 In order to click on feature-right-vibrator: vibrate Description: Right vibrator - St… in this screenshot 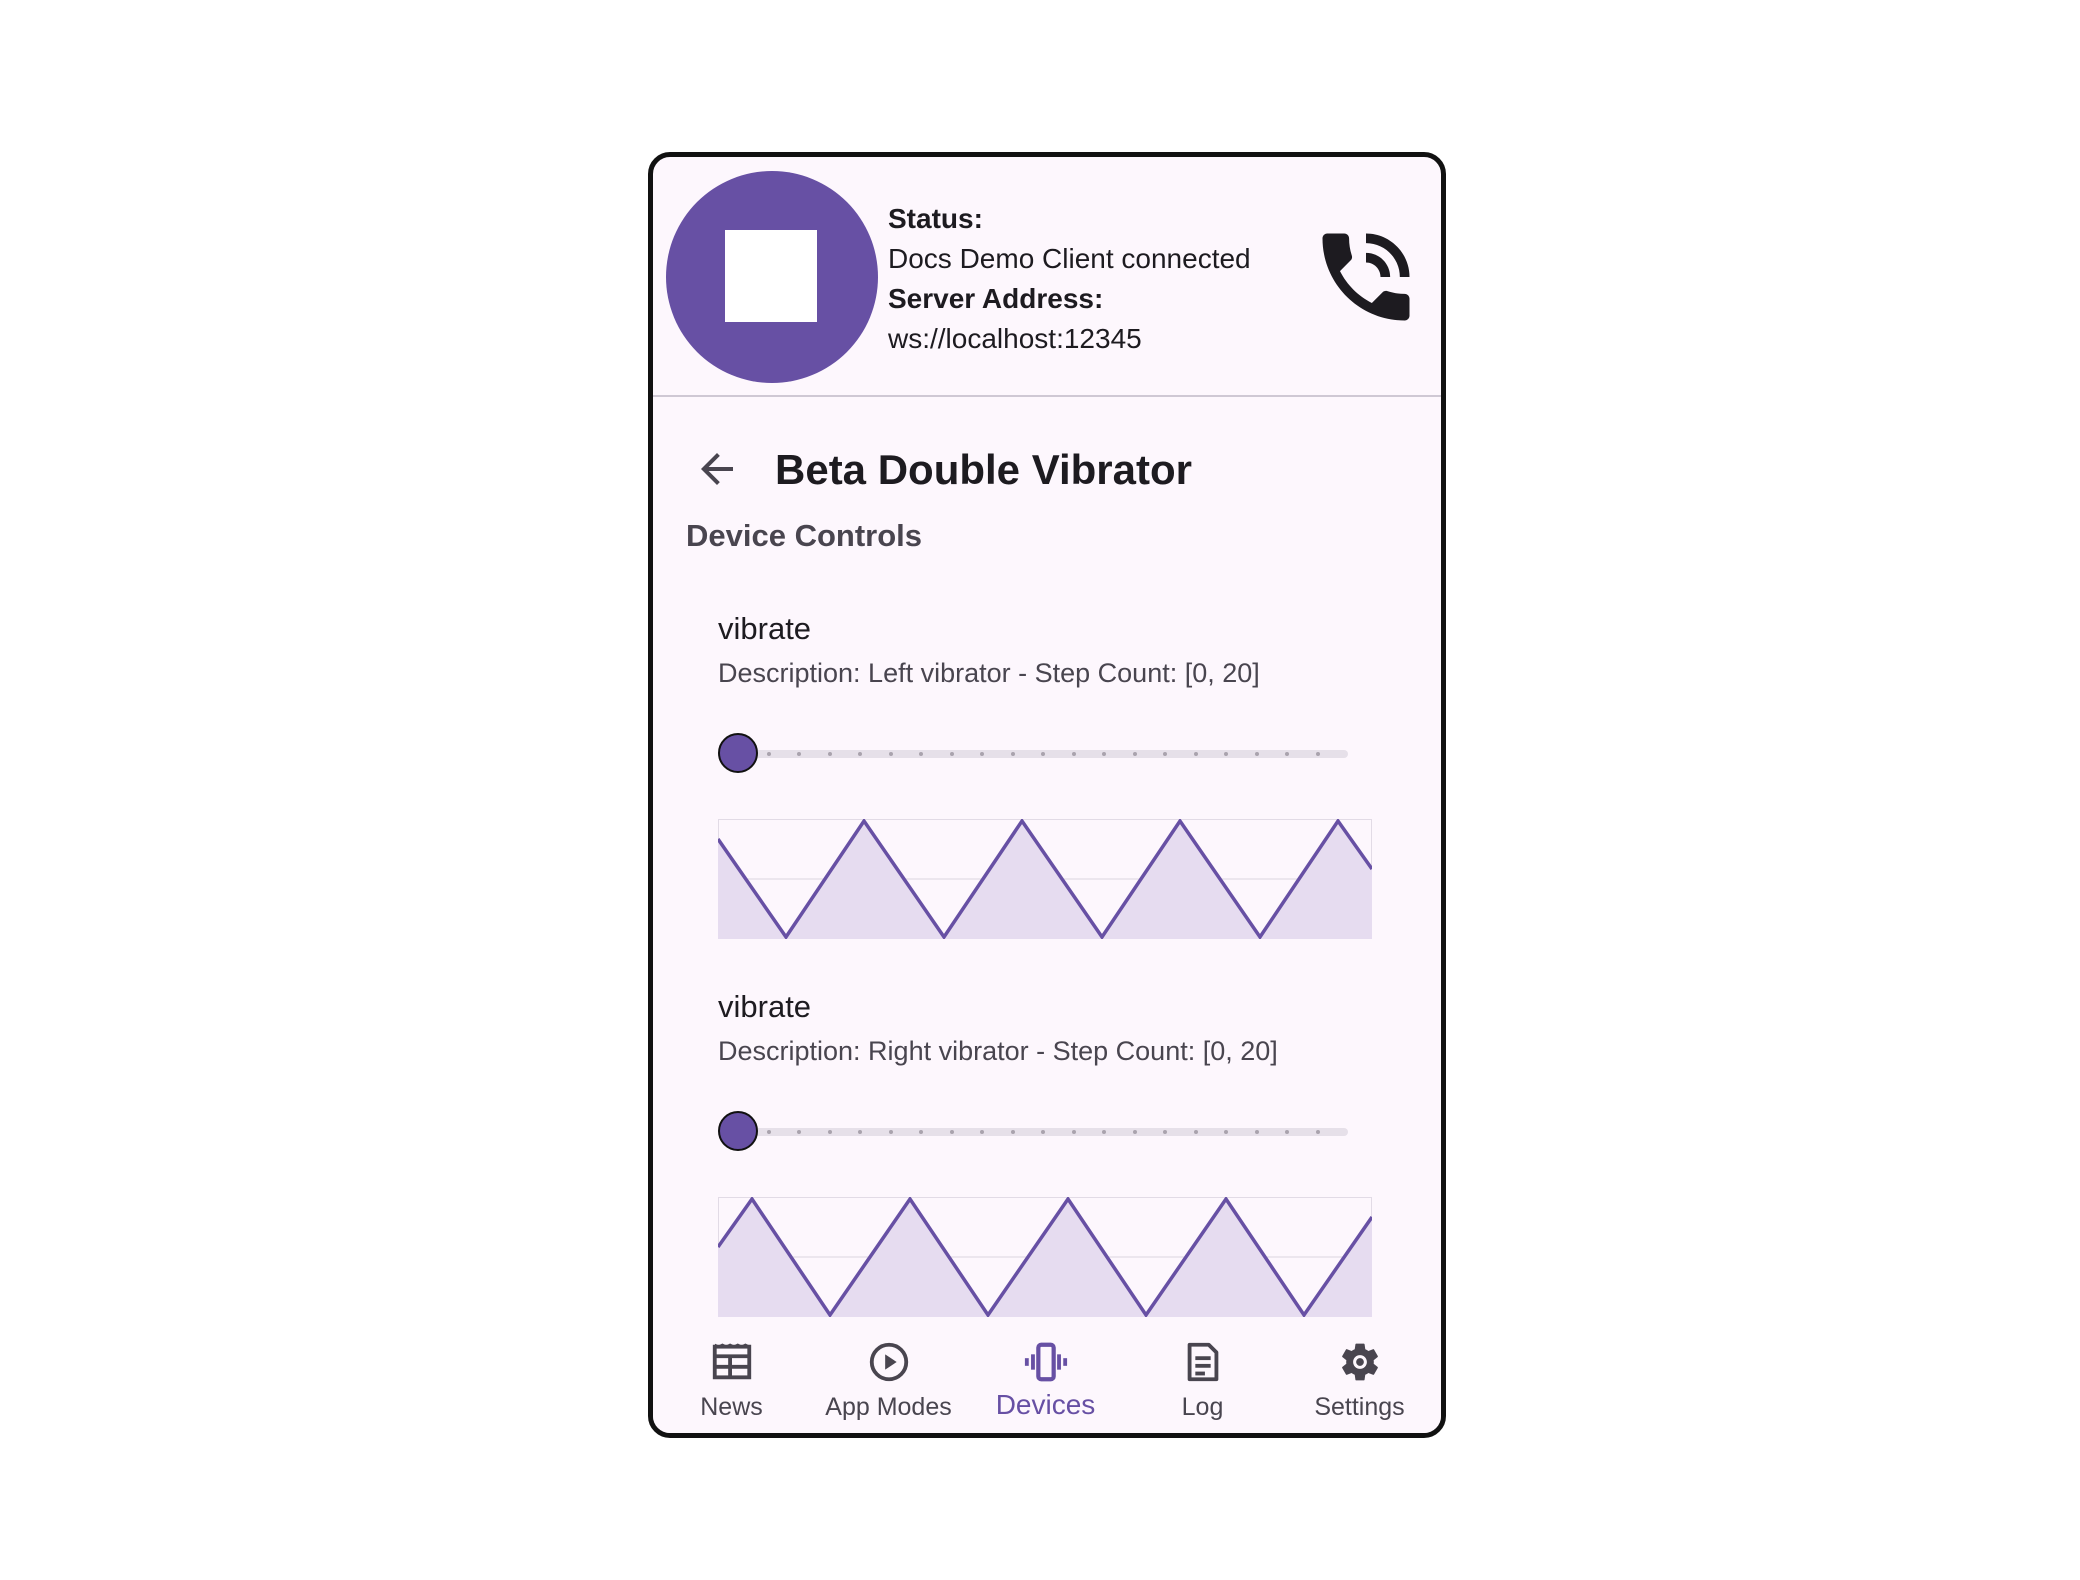, I will do `click(1047, 1177)`.